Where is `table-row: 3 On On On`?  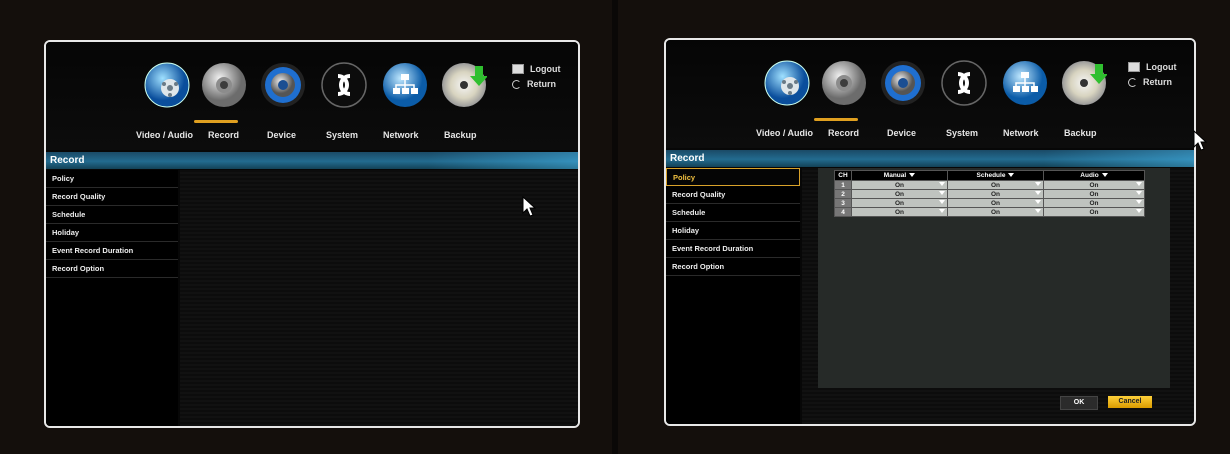
table-row: 3 On On On is located at coordinates (989, 203).